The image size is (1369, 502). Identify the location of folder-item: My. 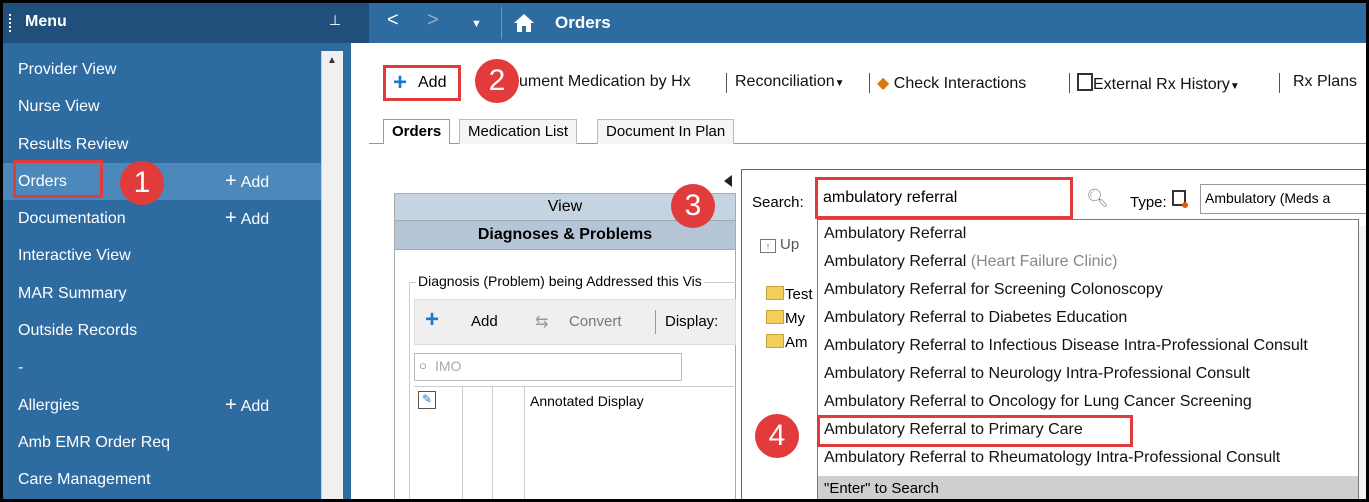
(785, 318).